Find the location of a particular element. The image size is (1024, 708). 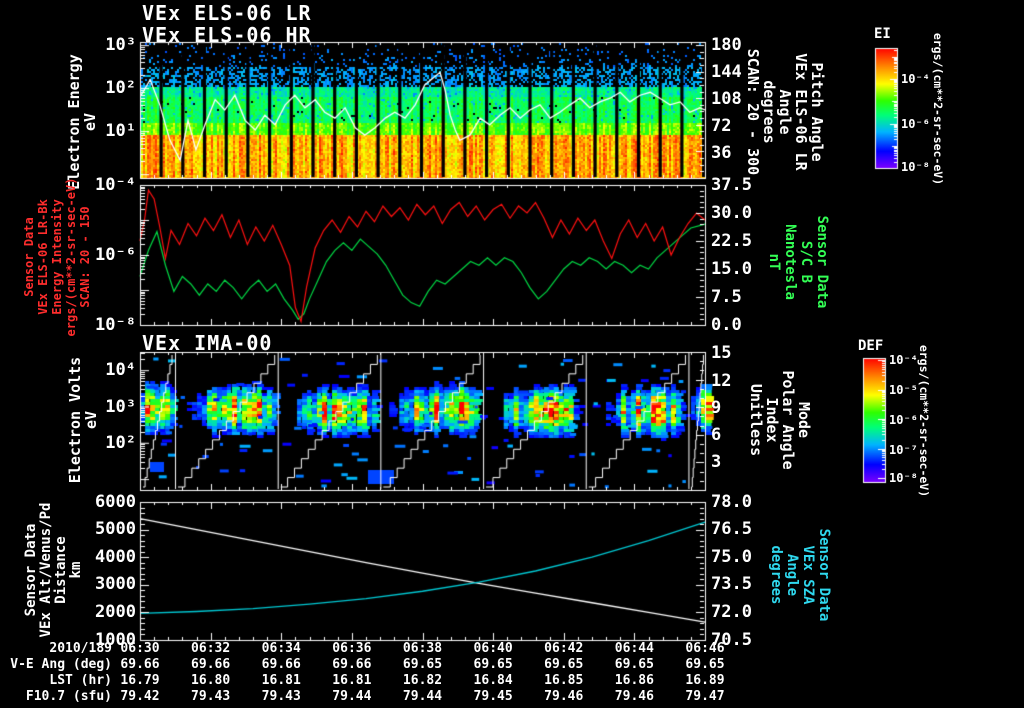

colorbar-def-units-label: ergs/(cm**2-sr-sec-eV) is located at coordinates (924, 421).